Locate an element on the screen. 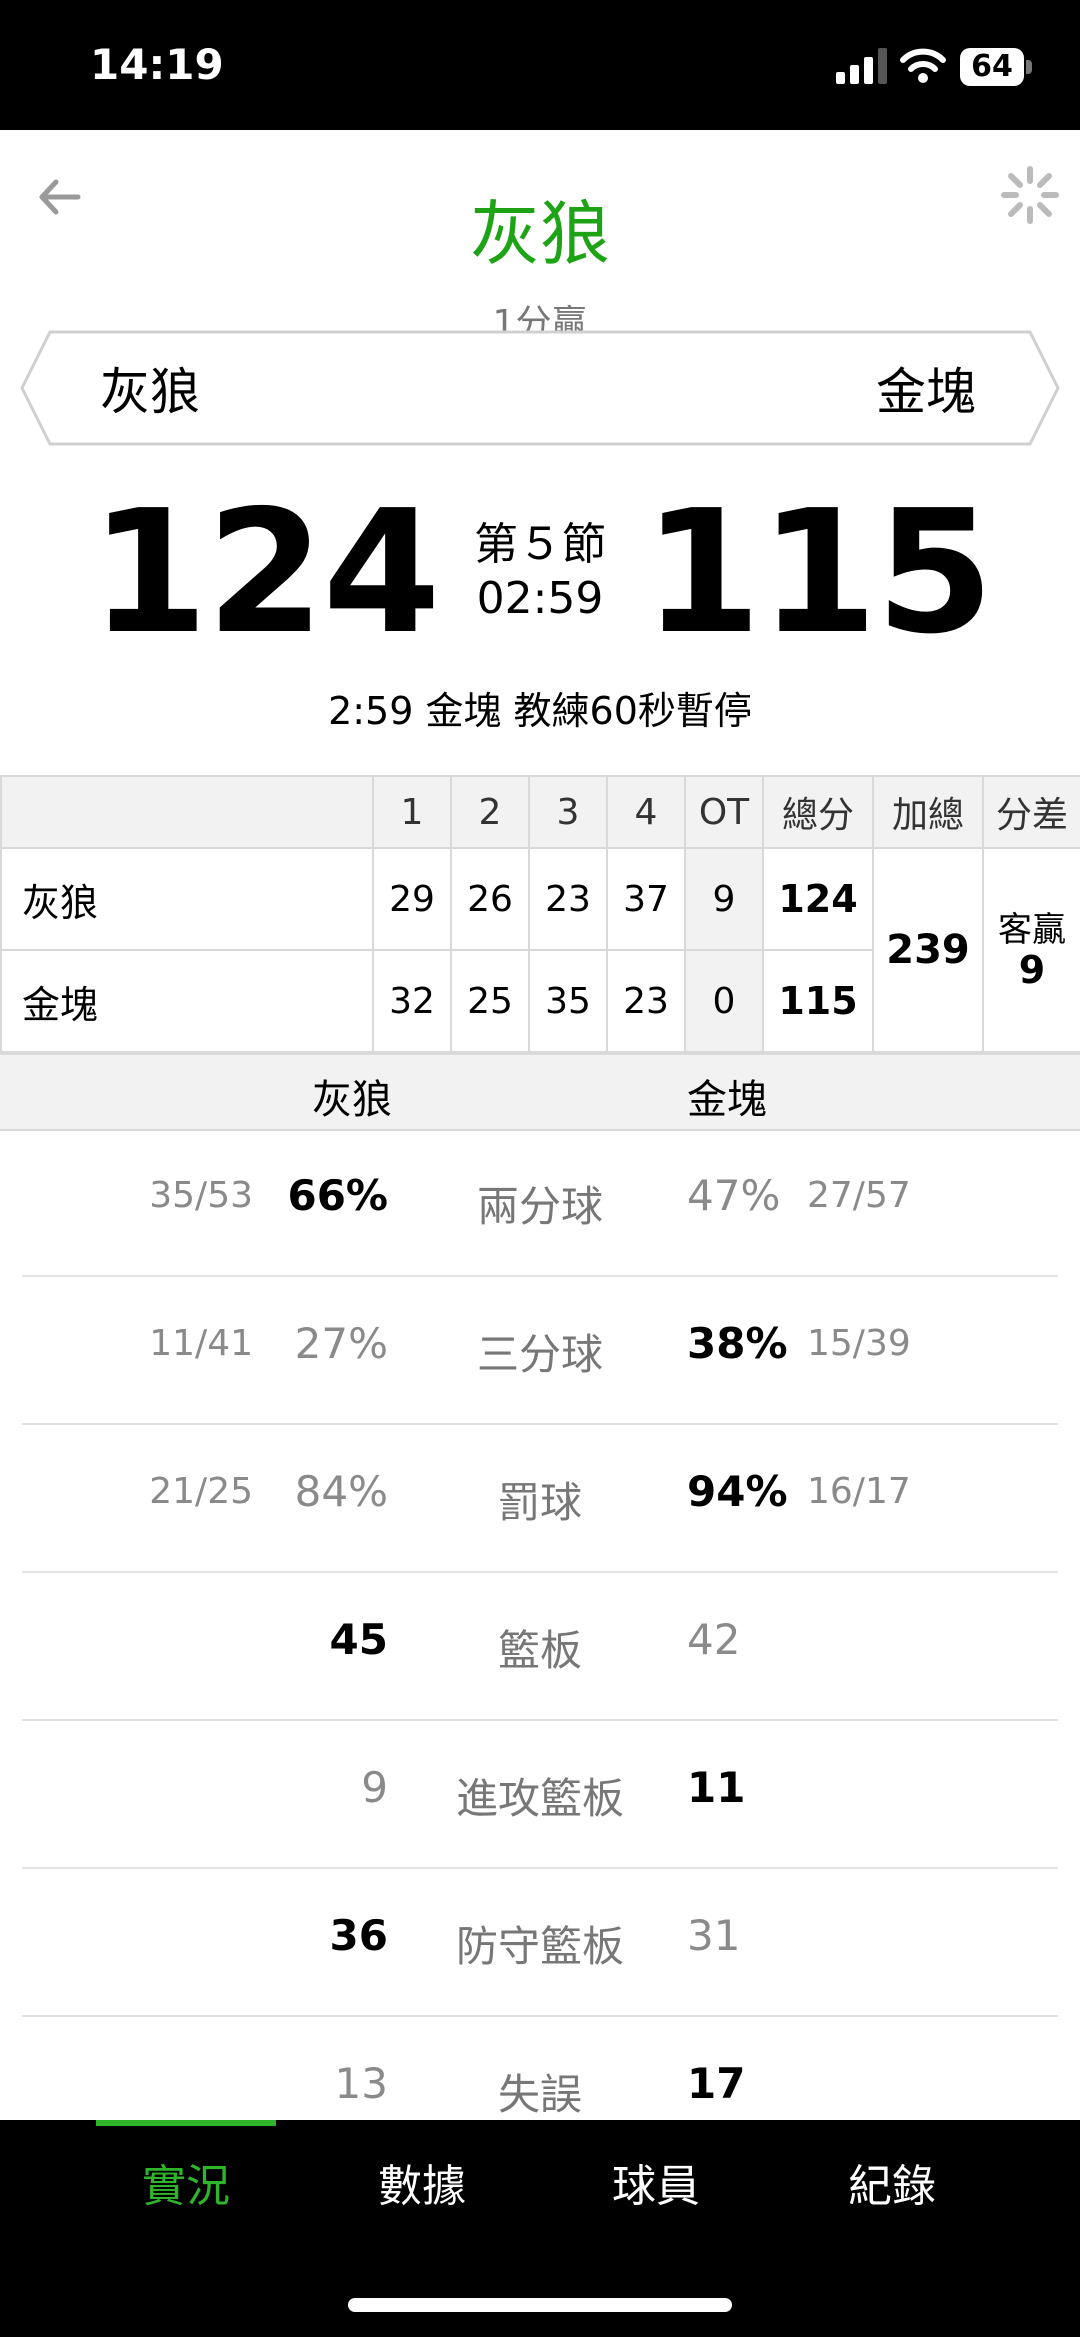 The height and width of the screenshot is (2337, 1080). stat-row-two-pointers: 35/53 66% 兩分球 47% 27/57 is located at coordinates (540, 1203).